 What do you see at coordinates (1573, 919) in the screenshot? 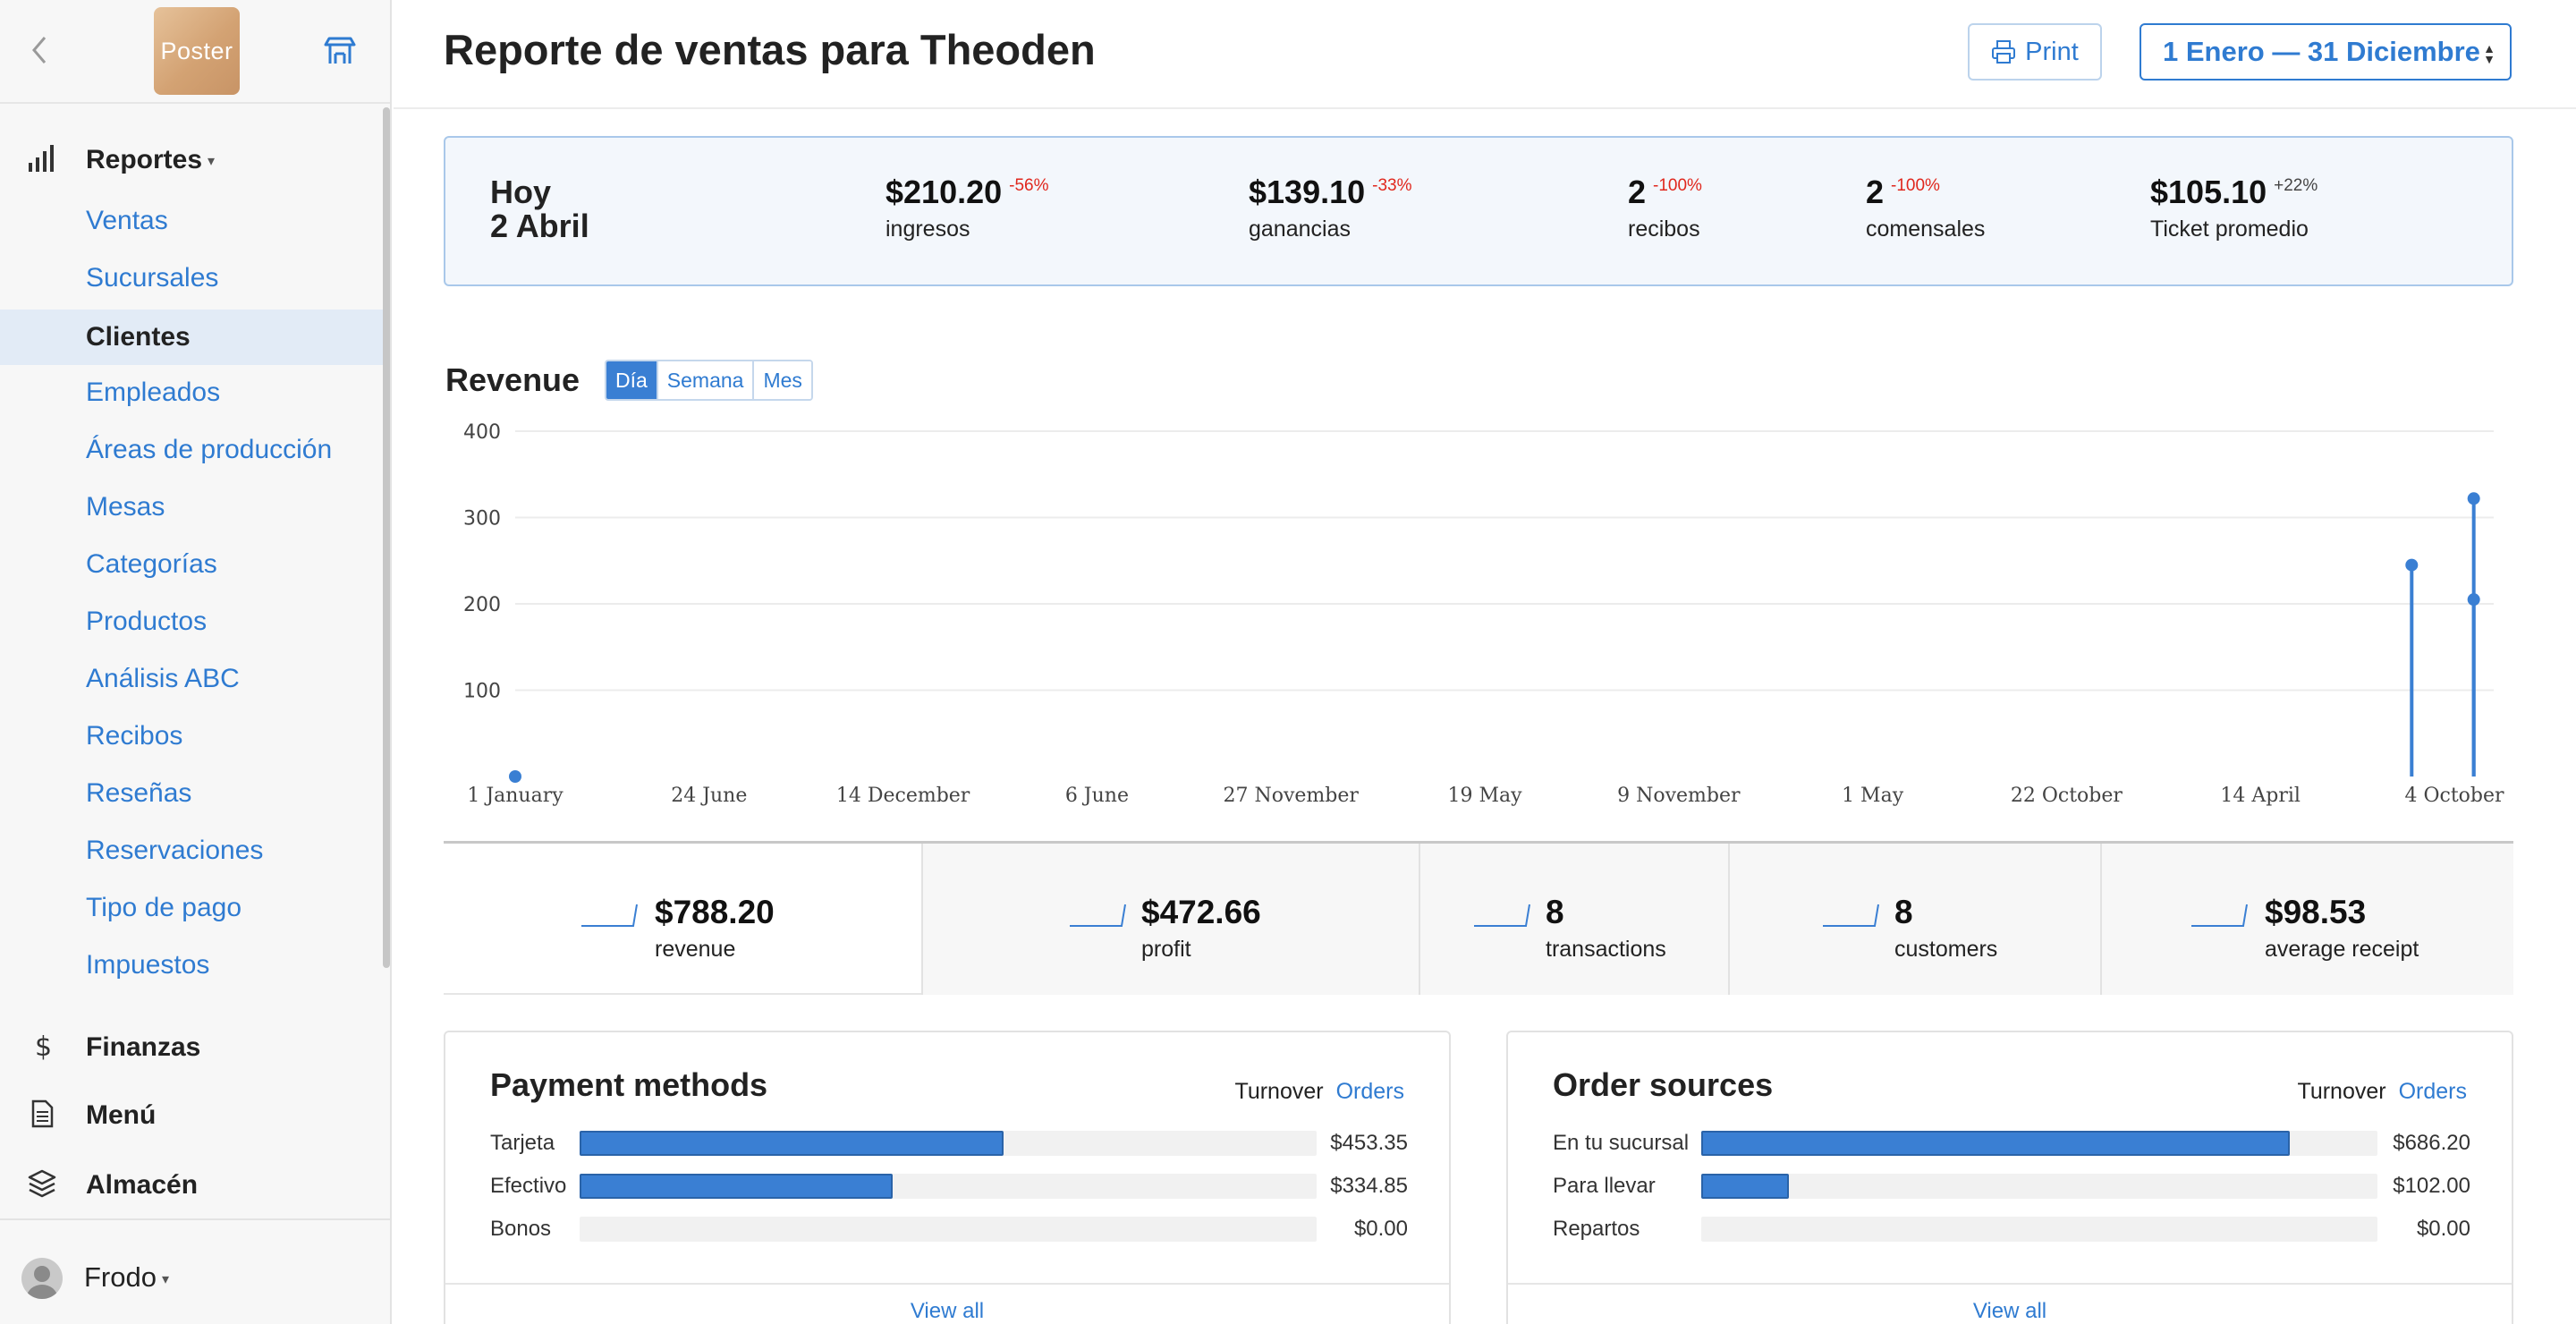
I see `total-transactions: 8 transactions` at bounding box center [1573, 919].